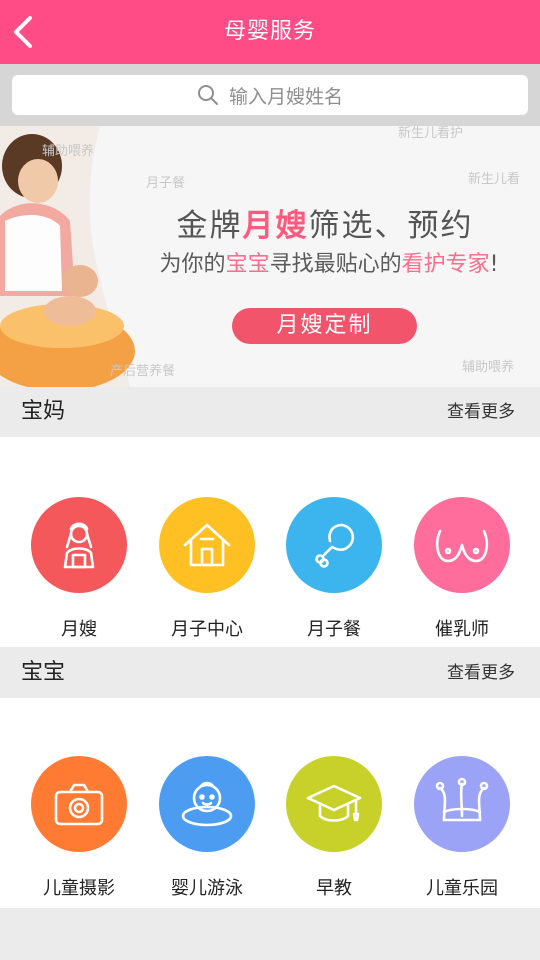 The image size is (540, 960). I want to click on section-header-baby: 宝宝 查看更多, so click(270, 673).